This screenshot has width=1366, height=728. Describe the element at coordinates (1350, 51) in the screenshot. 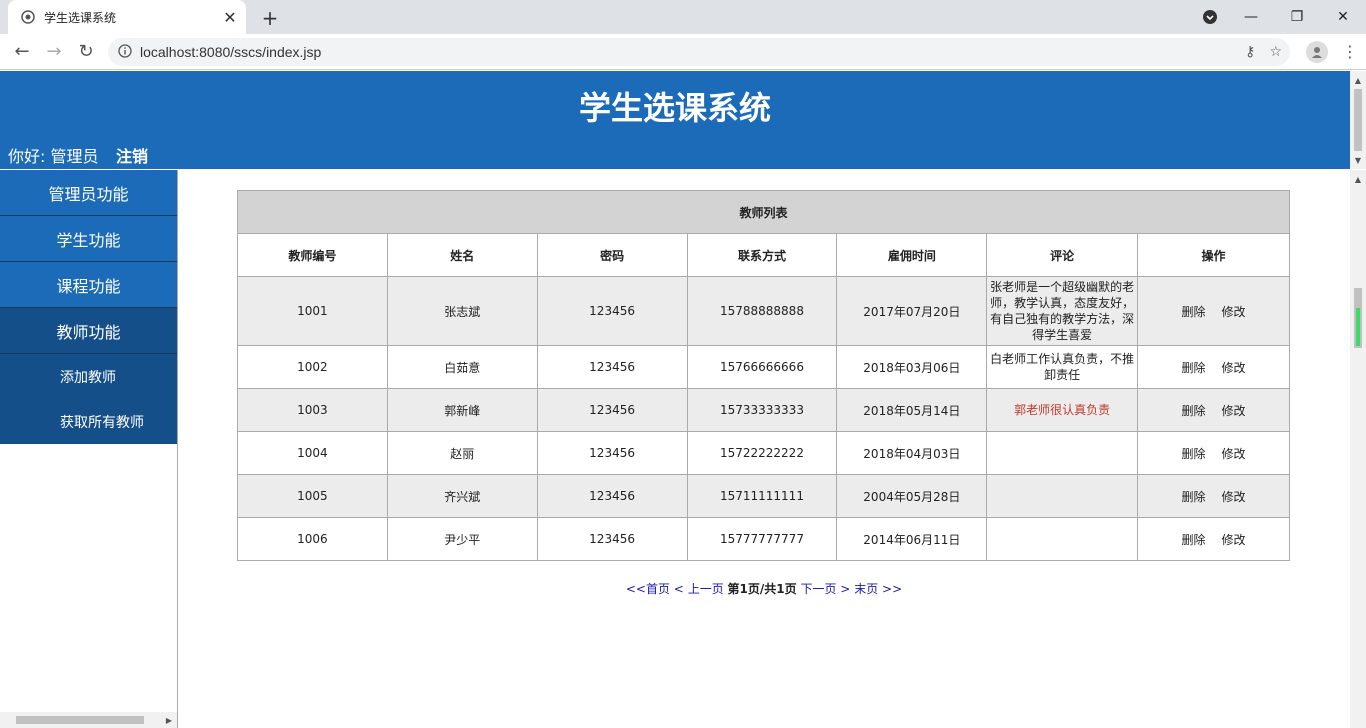

I see `menu-icon: ⋮` at that location.